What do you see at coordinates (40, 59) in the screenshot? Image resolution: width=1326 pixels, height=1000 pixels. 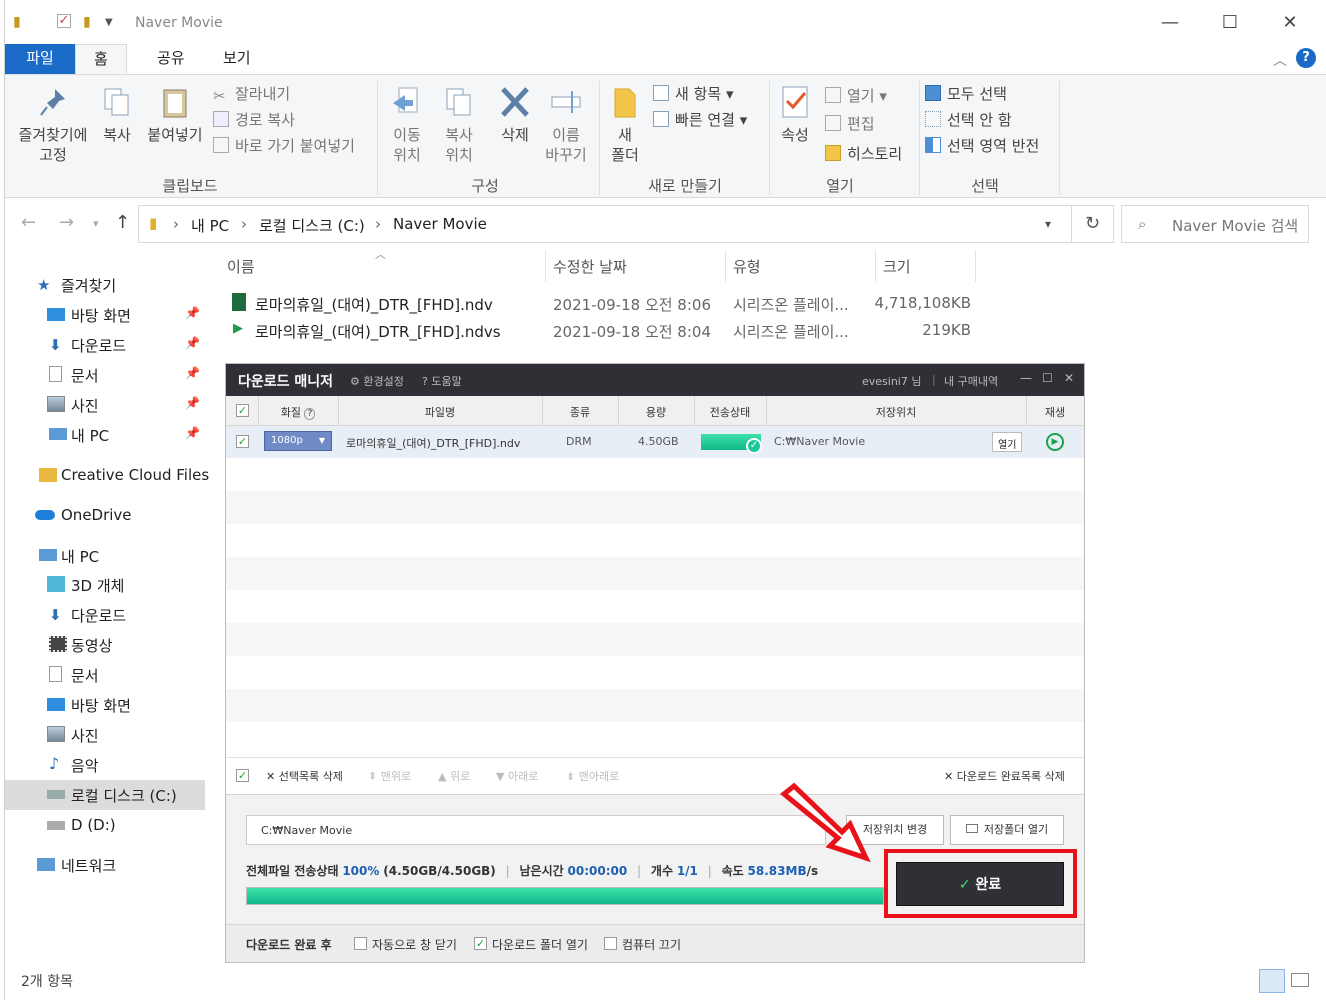 I see `tab-file: 파일` at bounding box center [40, 59].